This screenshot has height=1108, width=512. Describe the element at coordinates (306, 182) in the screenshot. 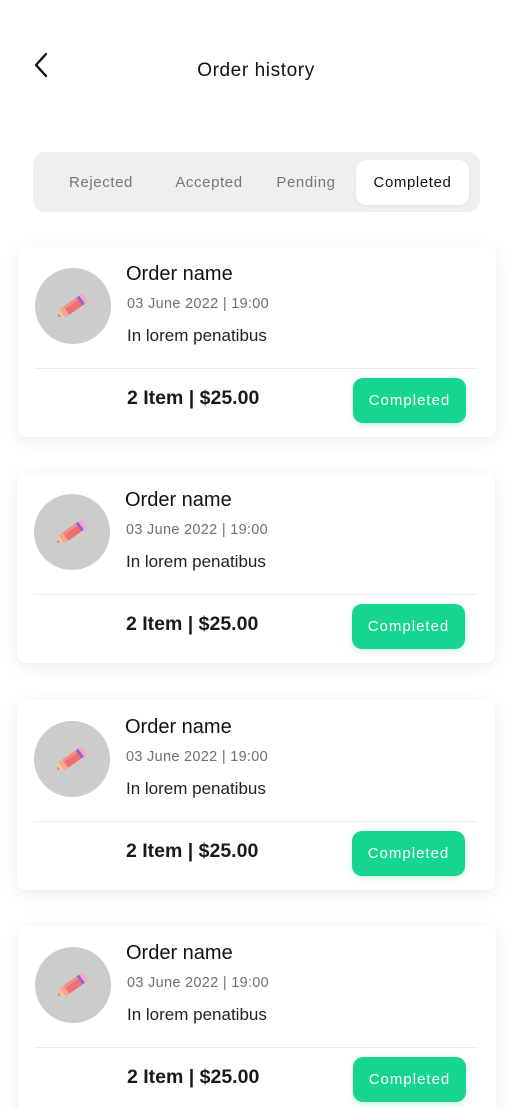

I see `tab-pending: Pending` at that location.